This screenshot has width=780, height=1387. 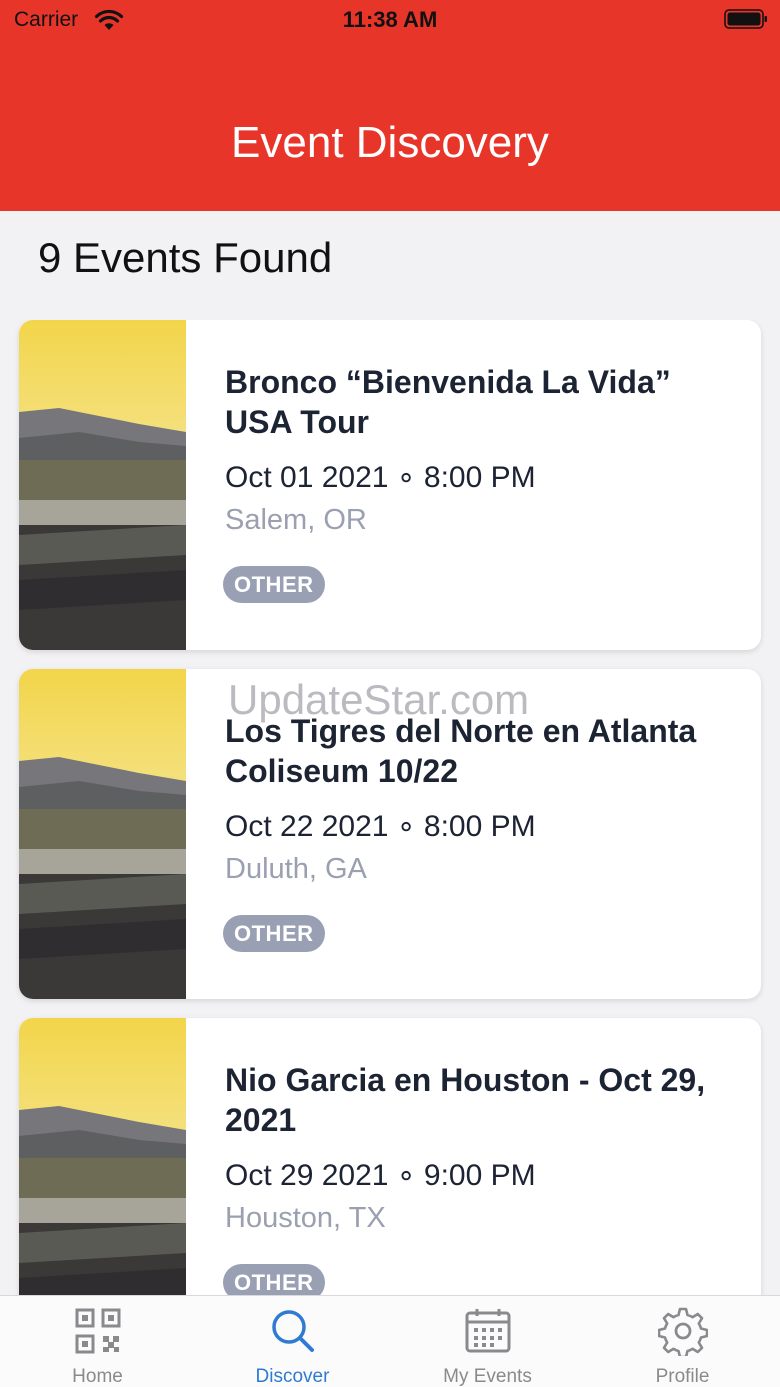 What do you see at coordinates (390, 142) in the screenshot?
I see `page-title: Event Discovery` at bounding box center [390, 142].